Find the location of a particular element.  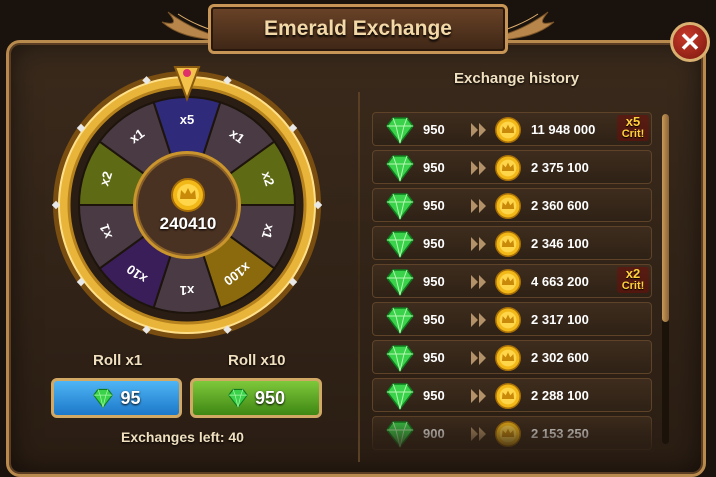

gold-amount: 2 153 250 is located at coordinates (560, 433).